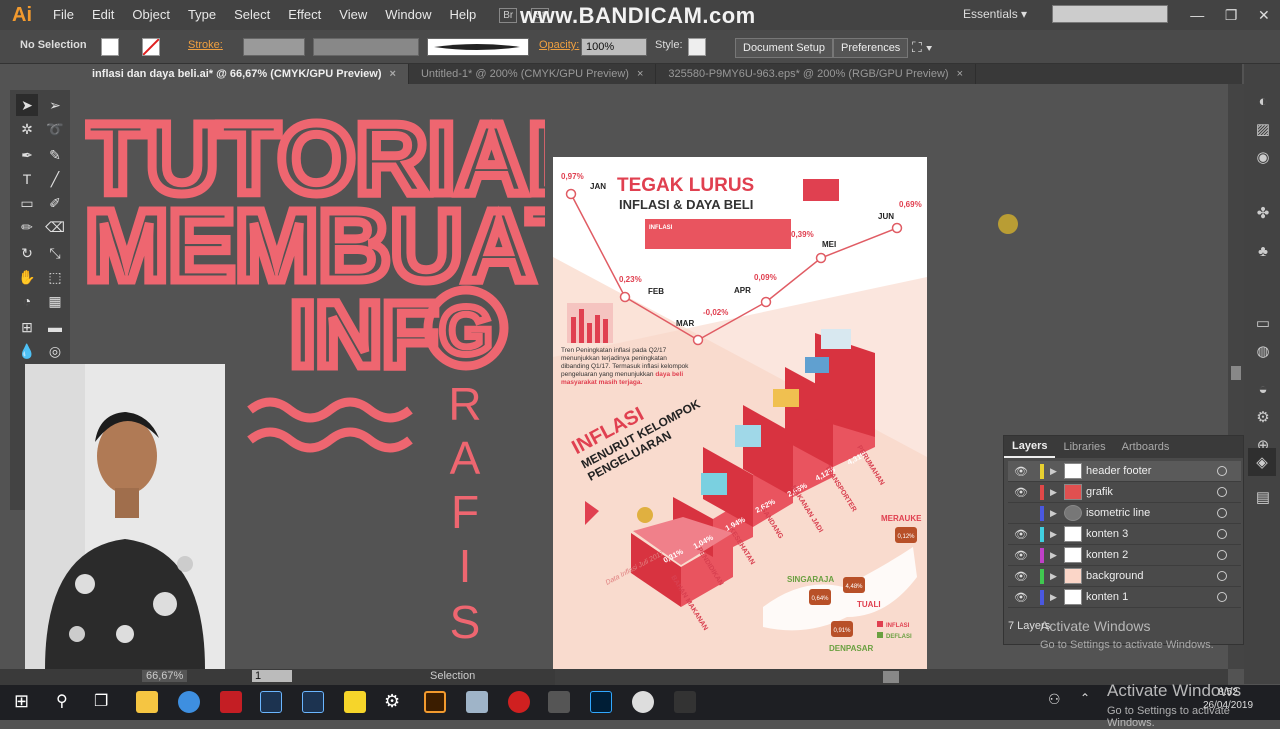 This screenshot has width=1280, height=729. Describe the element at coordinates (355, 702) in the screenshot. I see `sticky-notes-icon` at that location.